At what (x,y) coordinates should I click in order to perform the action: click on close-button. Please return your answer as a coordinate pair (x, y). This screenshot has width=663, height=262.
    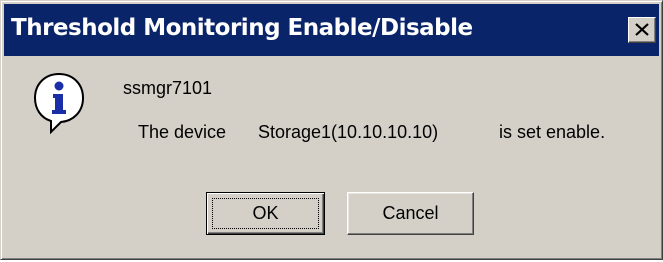
    Looking at the image, I should click on (642, 30).